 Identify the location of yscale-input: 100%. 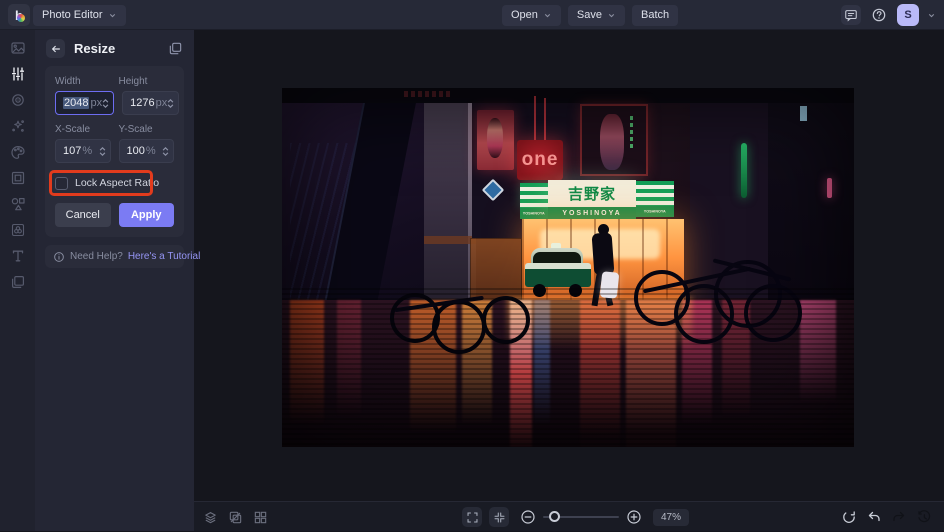
(147, 151).